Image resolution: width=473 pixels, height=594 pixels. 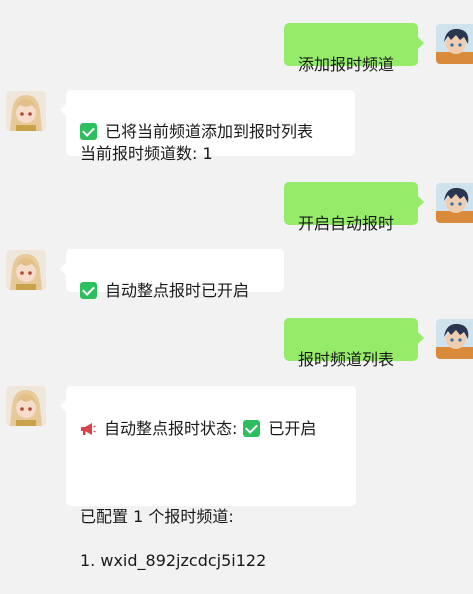 What do you see at coordinates (346, 223) in the screenshot?
I see `message-text: 开启自动报时` at bounding box center [346, 223].